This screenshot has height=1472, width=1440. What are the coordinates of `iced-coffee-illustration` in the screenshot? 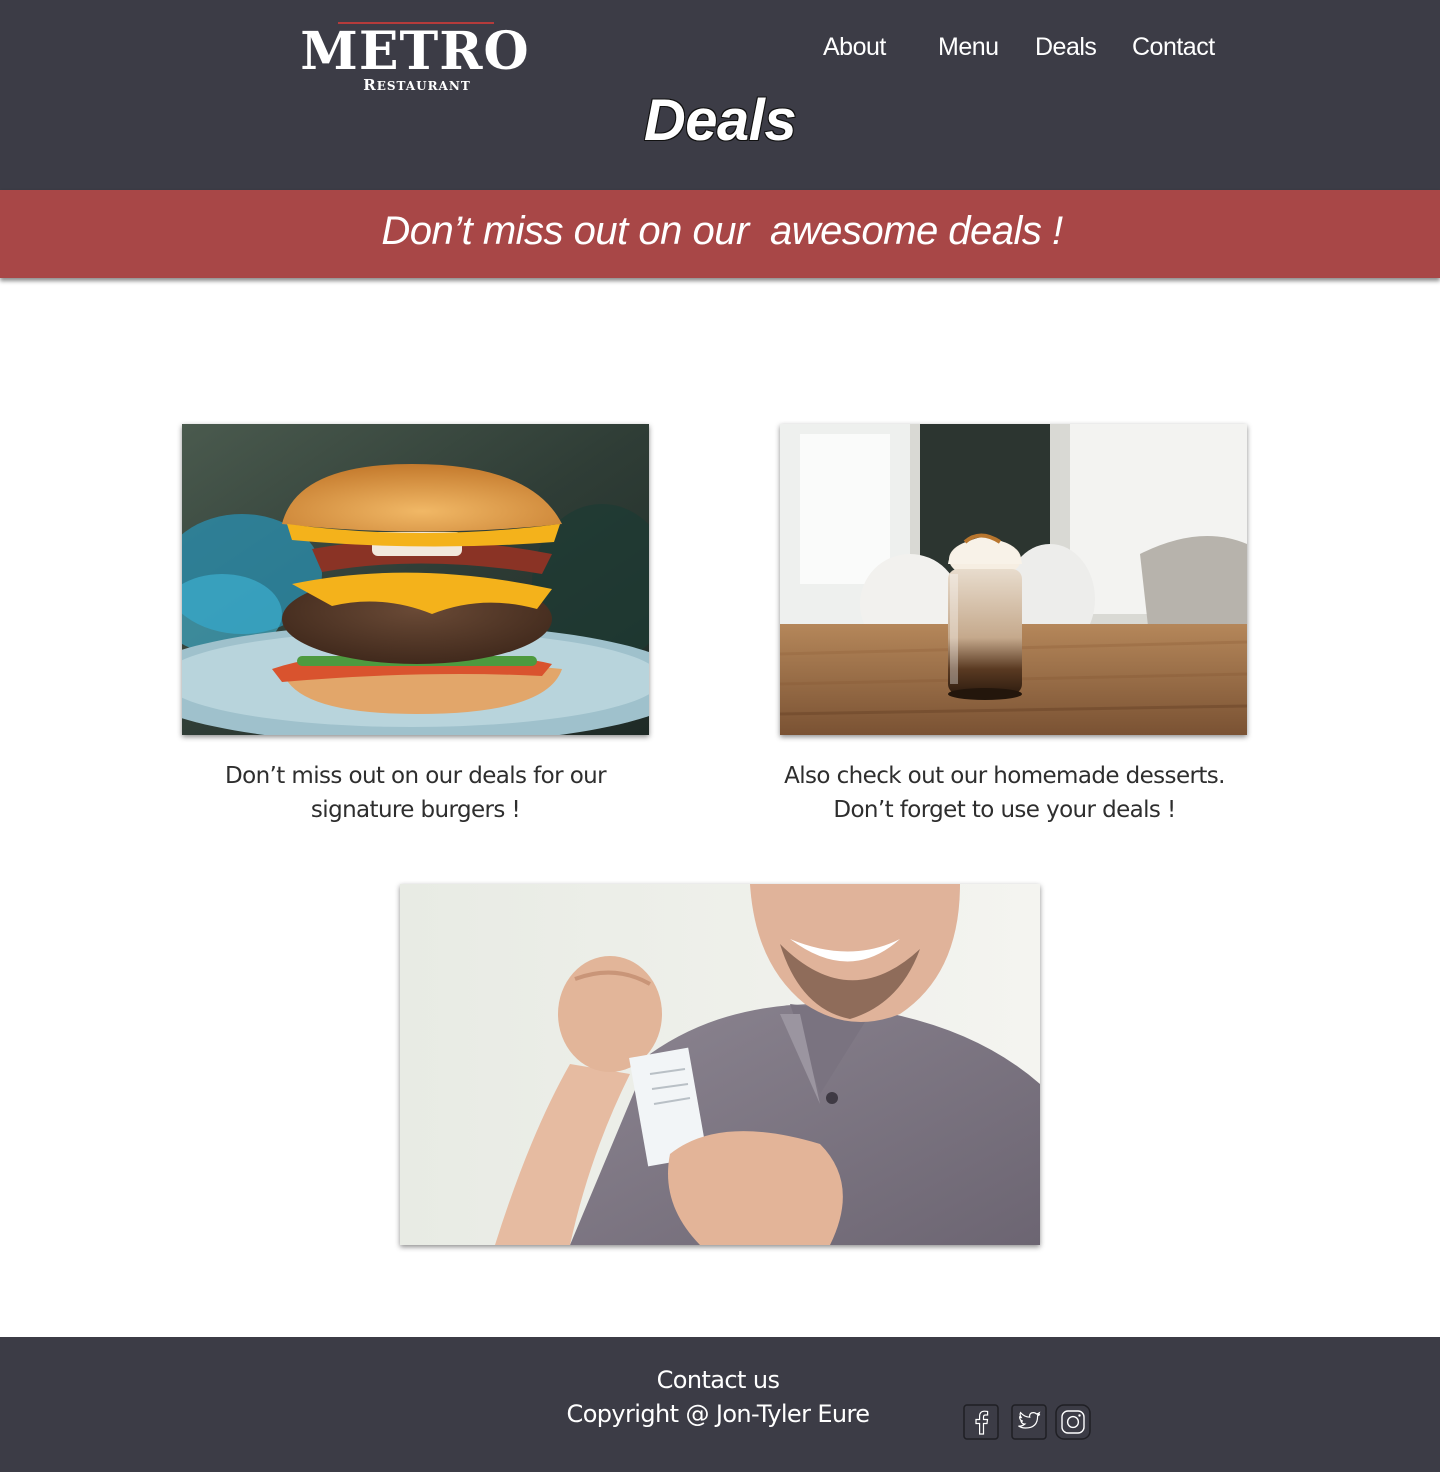 It's located at (1013, 579).